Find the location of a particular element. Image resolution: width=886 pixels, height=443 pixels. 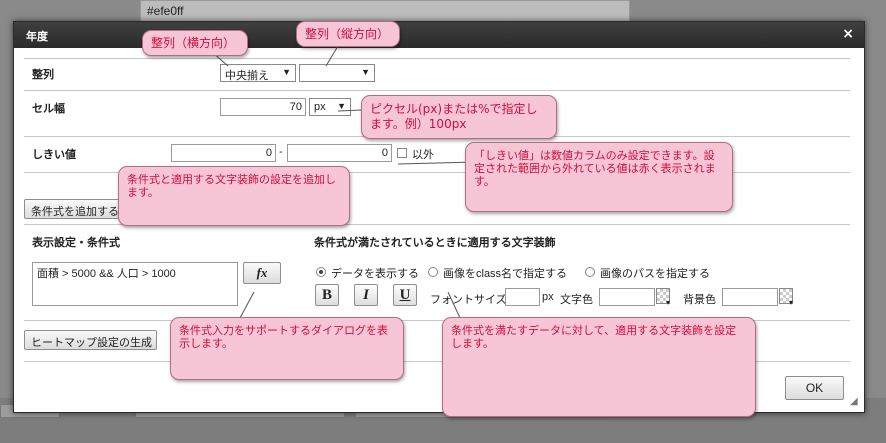

threshold-exclude-label: 以外 is located at coordinates (423, 155).